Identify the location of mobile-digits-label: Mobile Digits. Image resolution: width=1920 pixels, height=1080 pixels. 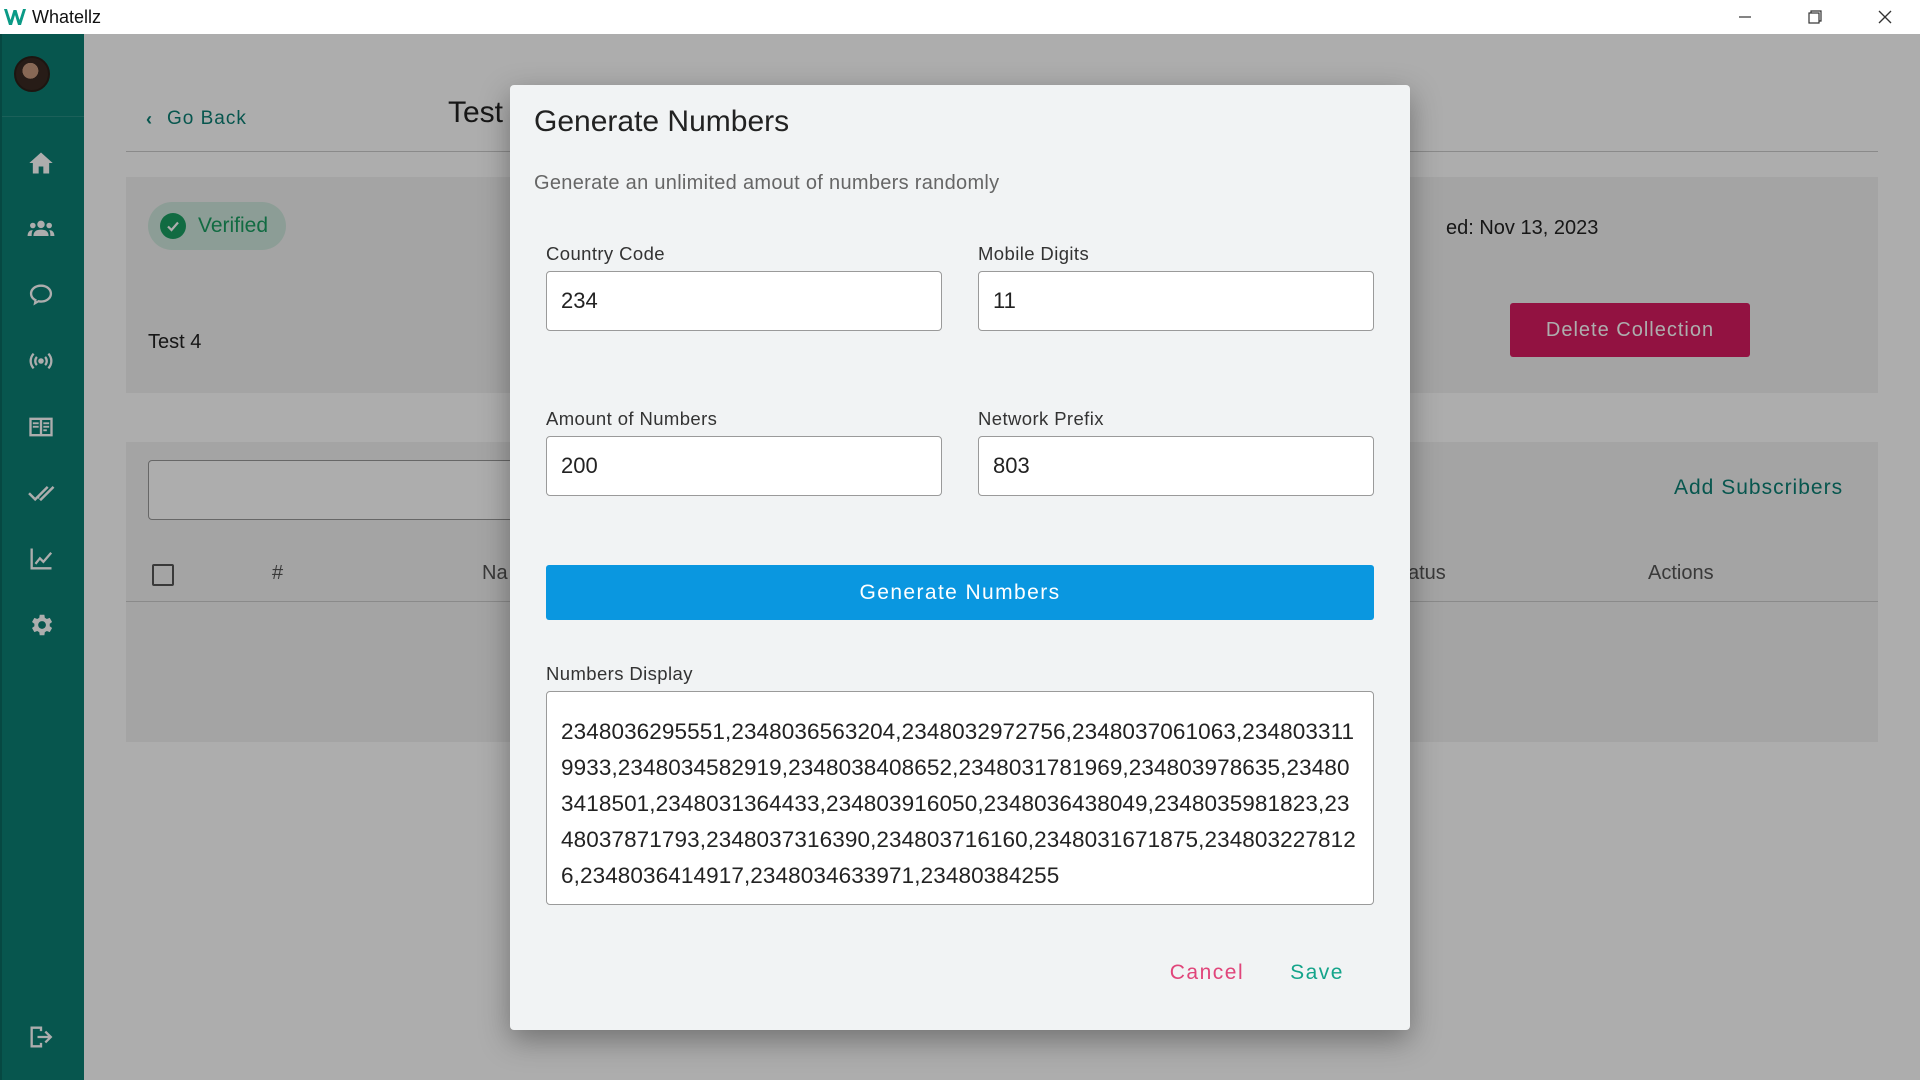
(1034, 253).